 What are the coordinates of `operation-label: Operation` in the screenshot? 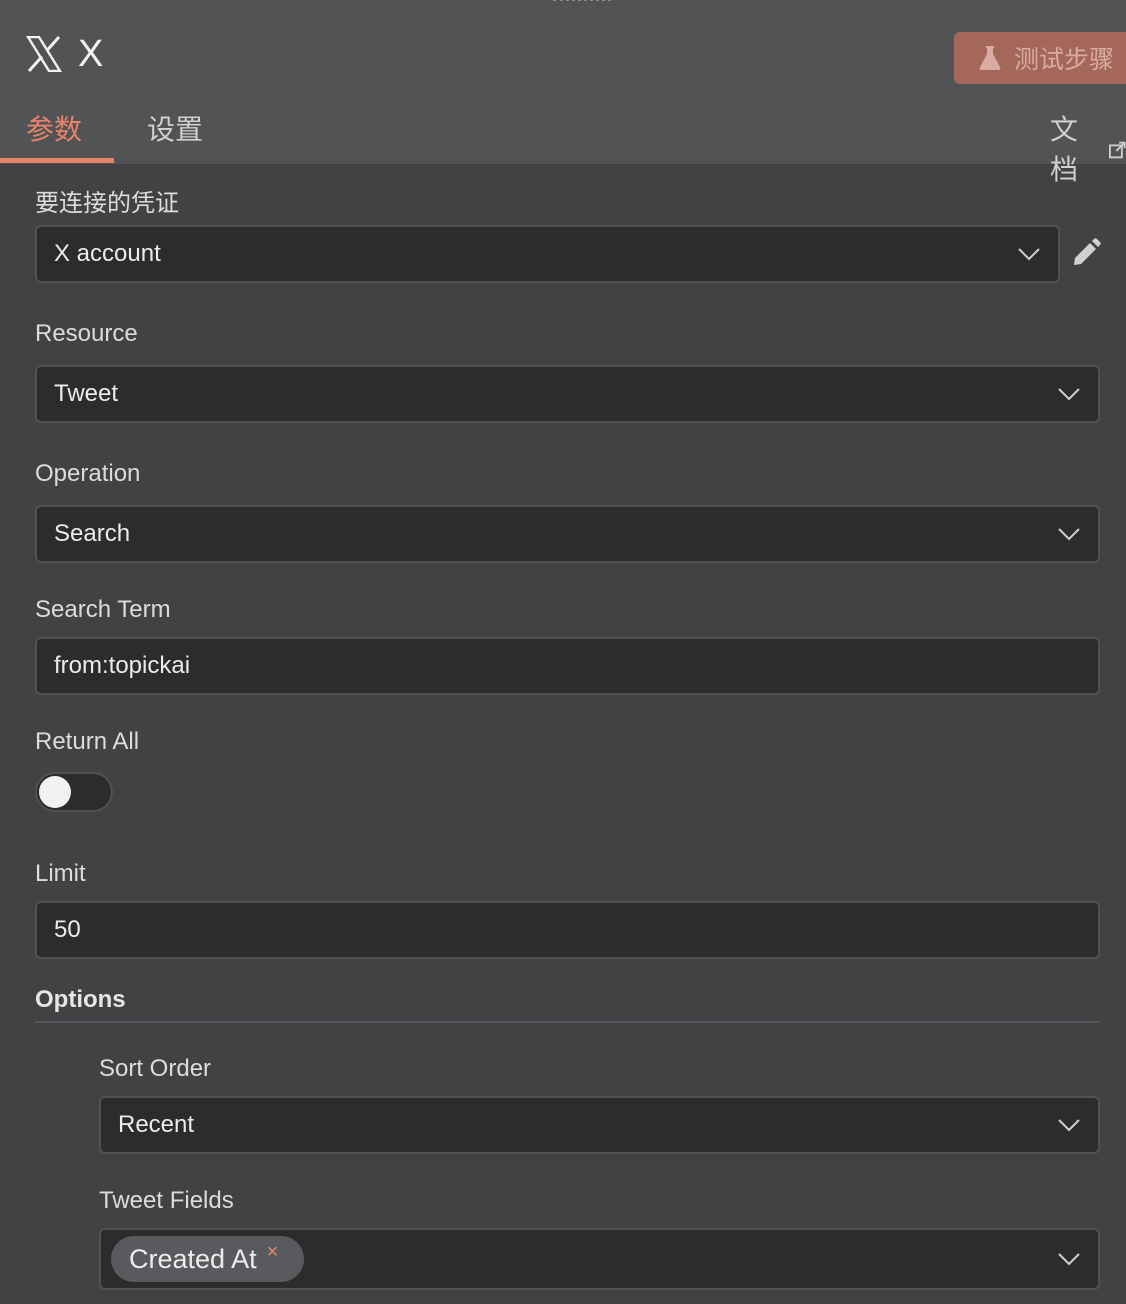 It's located at (88, 473).